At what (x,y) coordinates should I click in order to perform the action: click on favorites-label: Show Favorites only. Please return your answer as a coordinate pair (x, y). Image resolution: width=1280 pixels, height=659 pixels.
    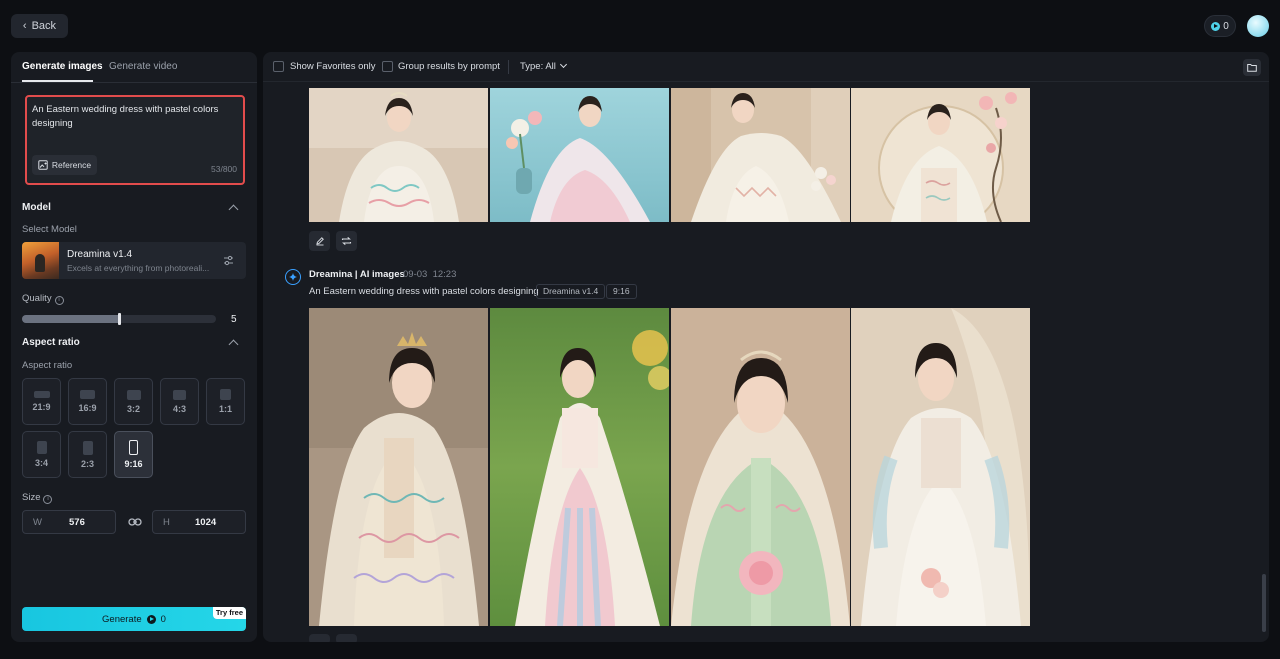
    Looking at the image, I should click on (333, 66).